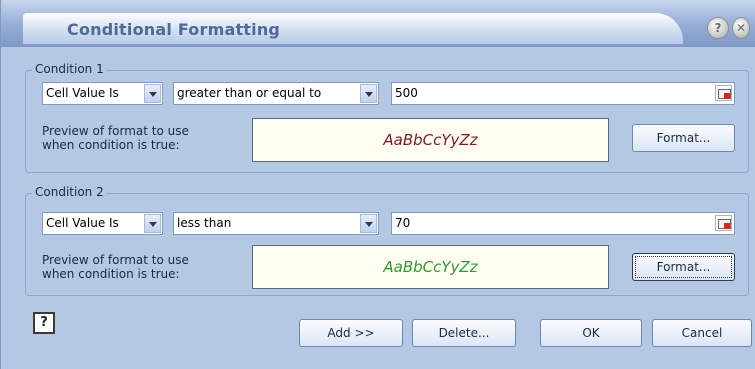 This screenshot has width=755, height=369. I want to click on condition-1-type-dropdown: Cell Value Is, so click(102, 93).